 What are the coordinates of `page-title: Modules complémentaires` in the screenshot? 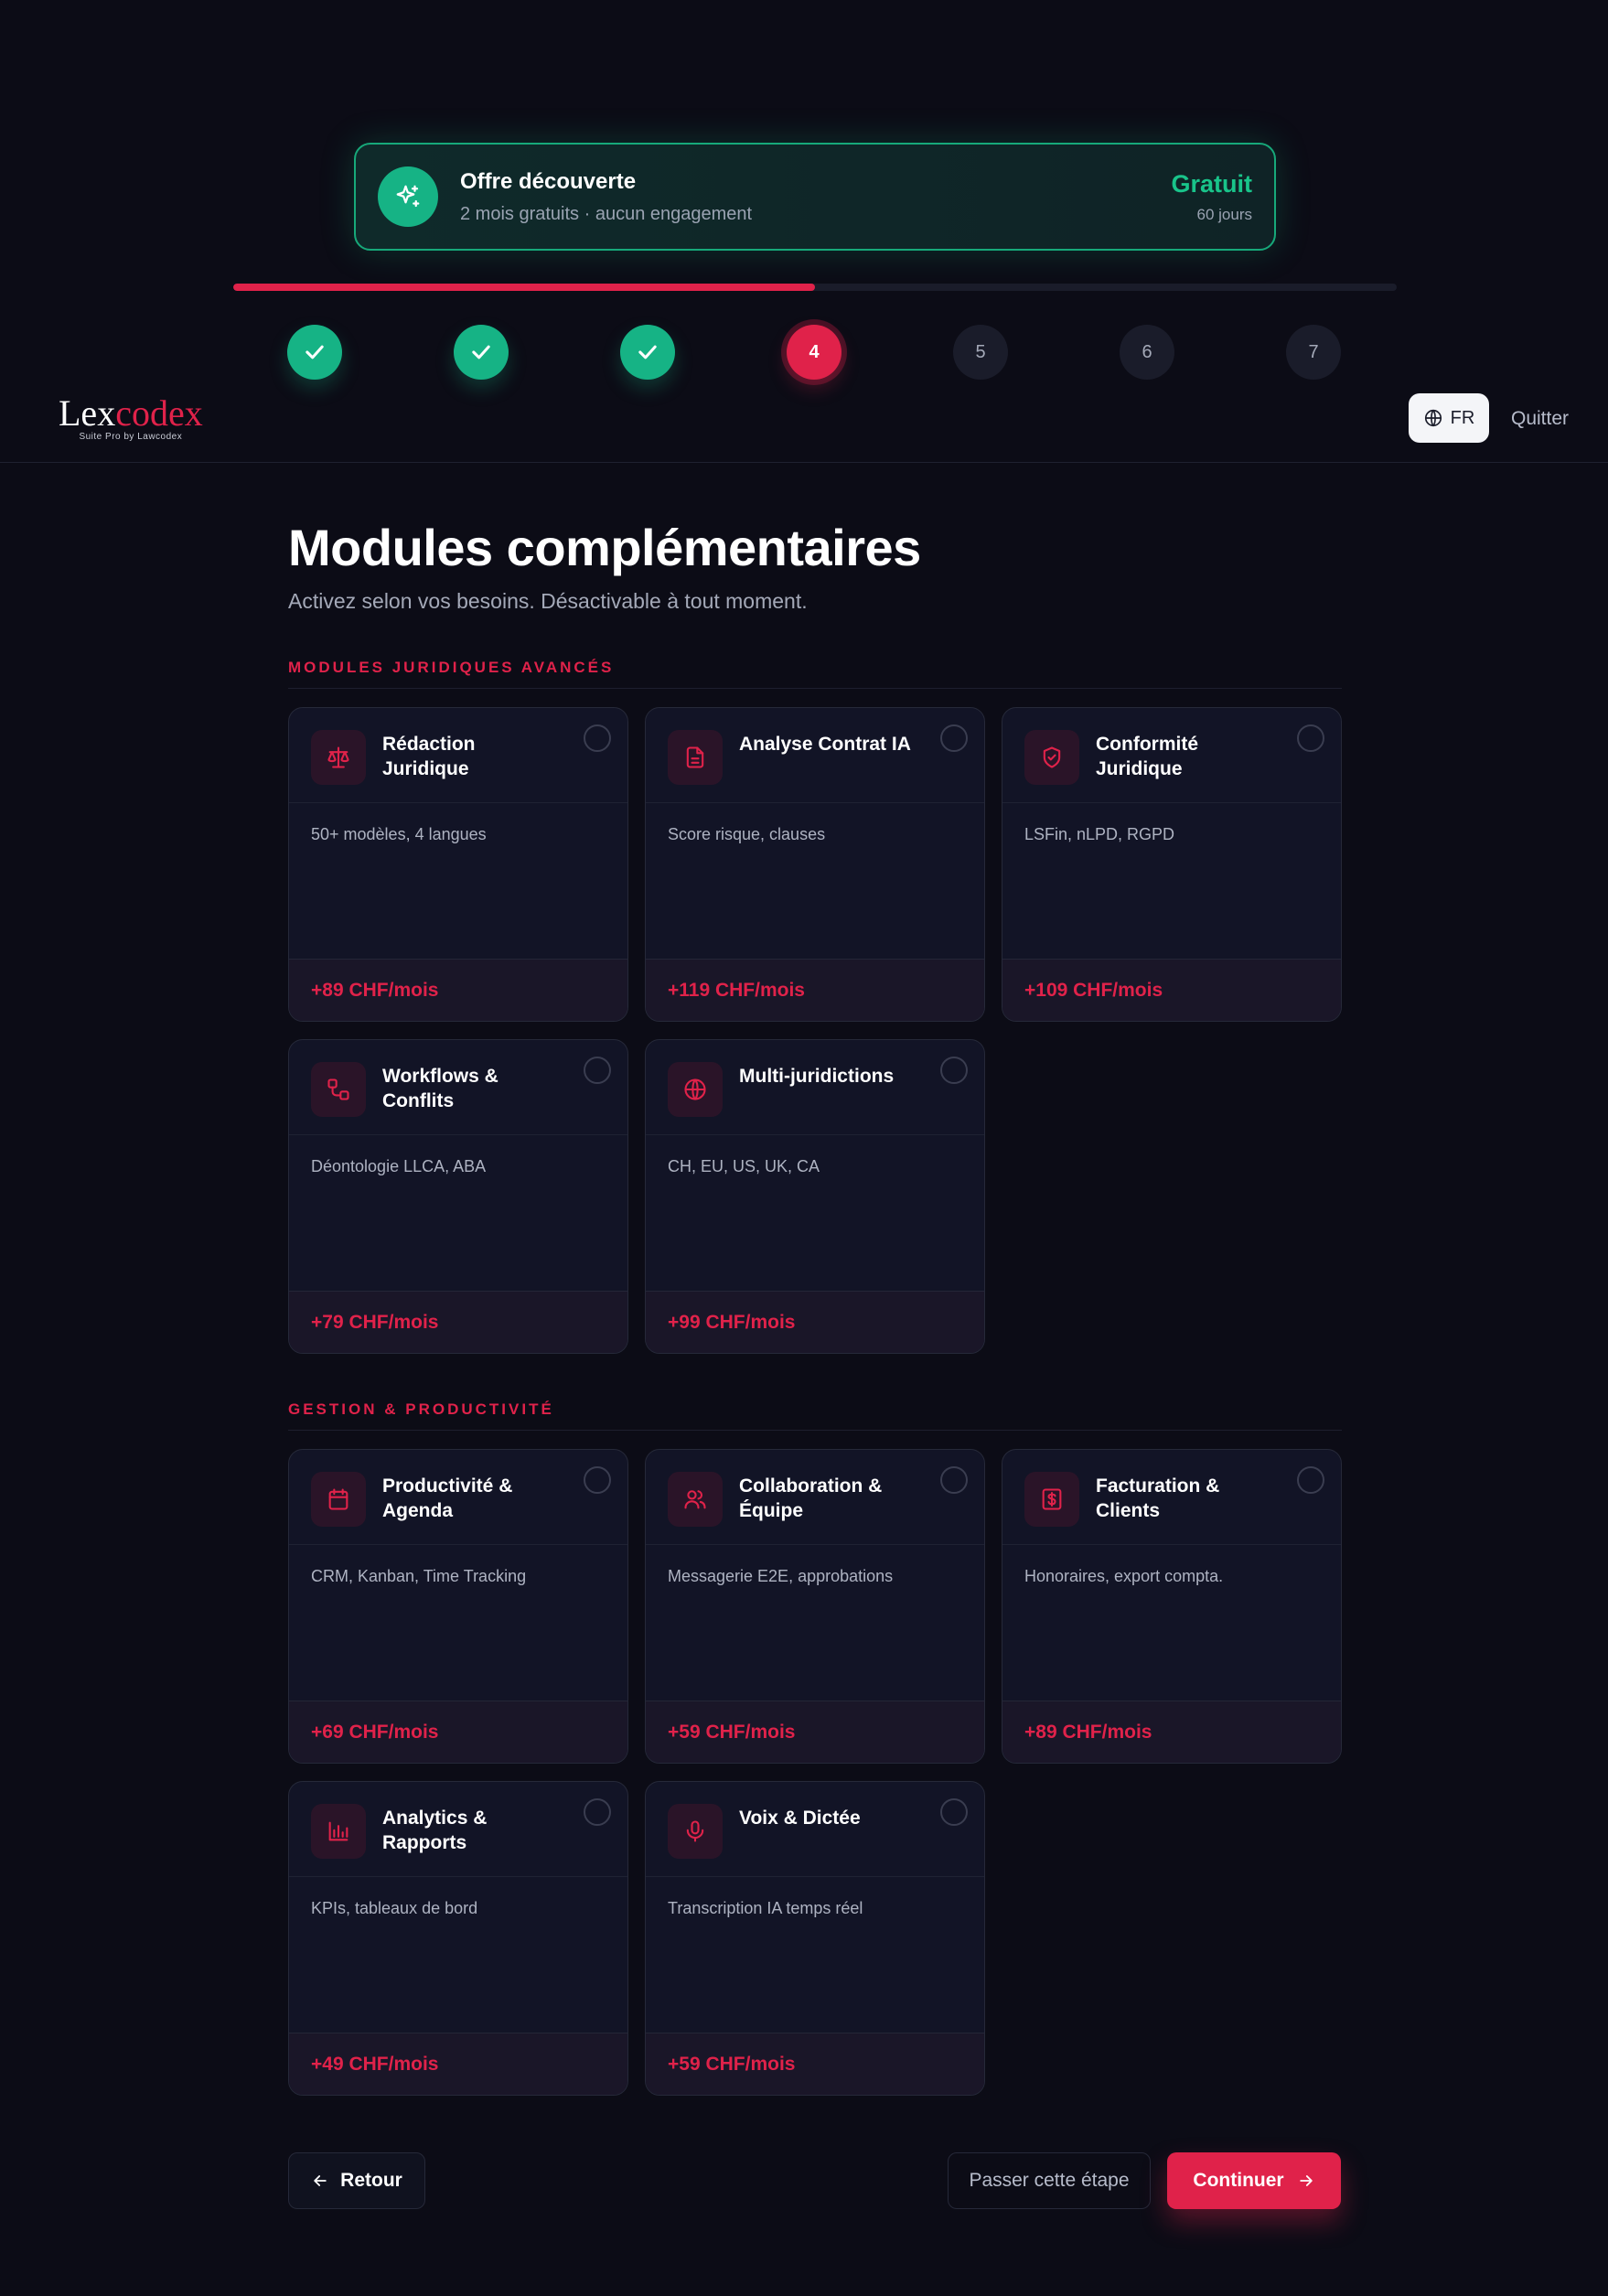 It's located at (604, 547).